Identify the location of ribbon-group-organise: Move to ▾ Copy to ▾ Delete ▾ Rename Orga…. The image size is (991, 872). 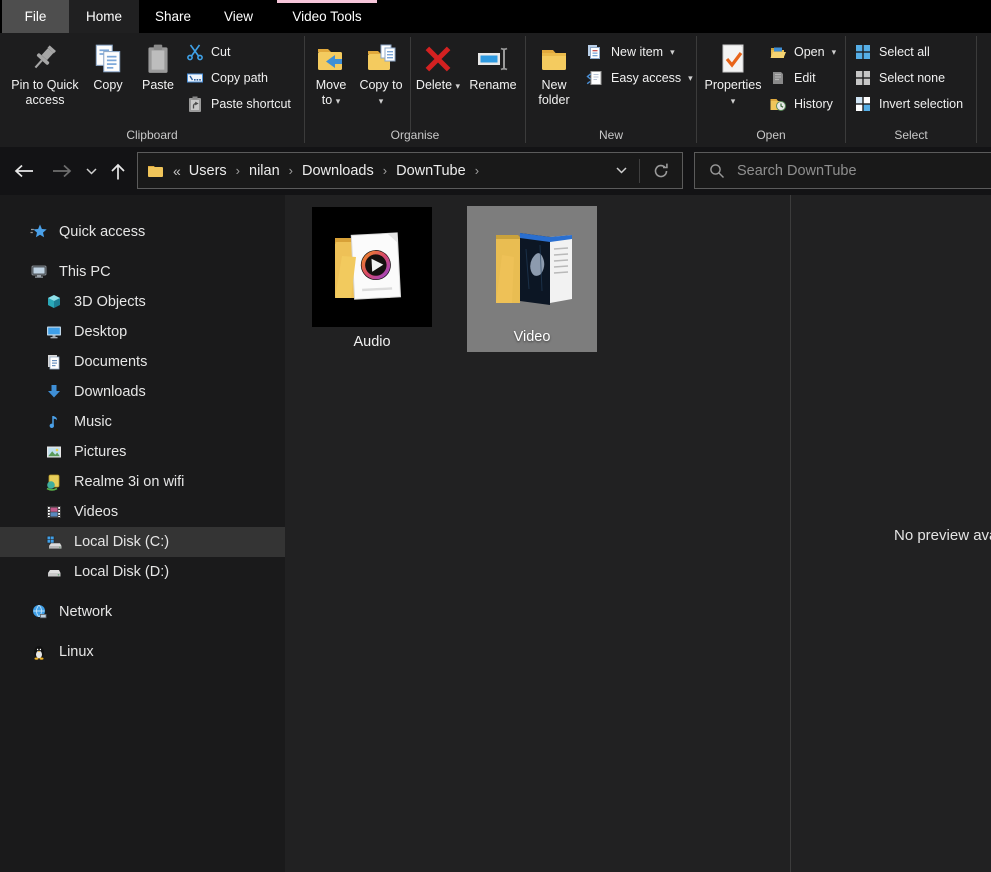
(415, 90).